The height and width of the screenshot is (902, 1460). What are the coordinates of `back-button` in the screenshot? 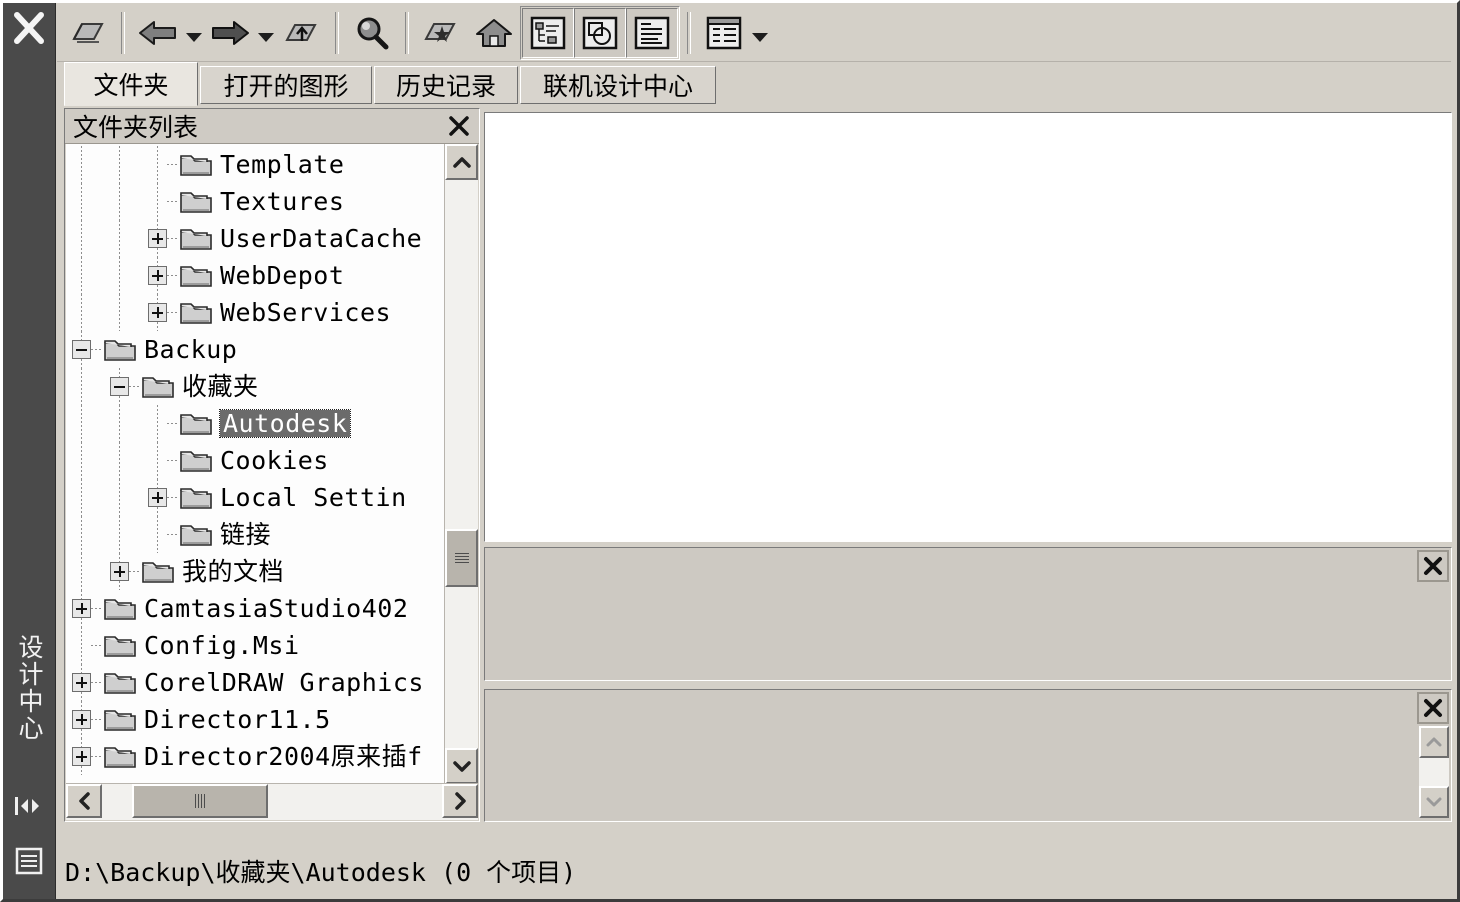 It's located at (158, 33).